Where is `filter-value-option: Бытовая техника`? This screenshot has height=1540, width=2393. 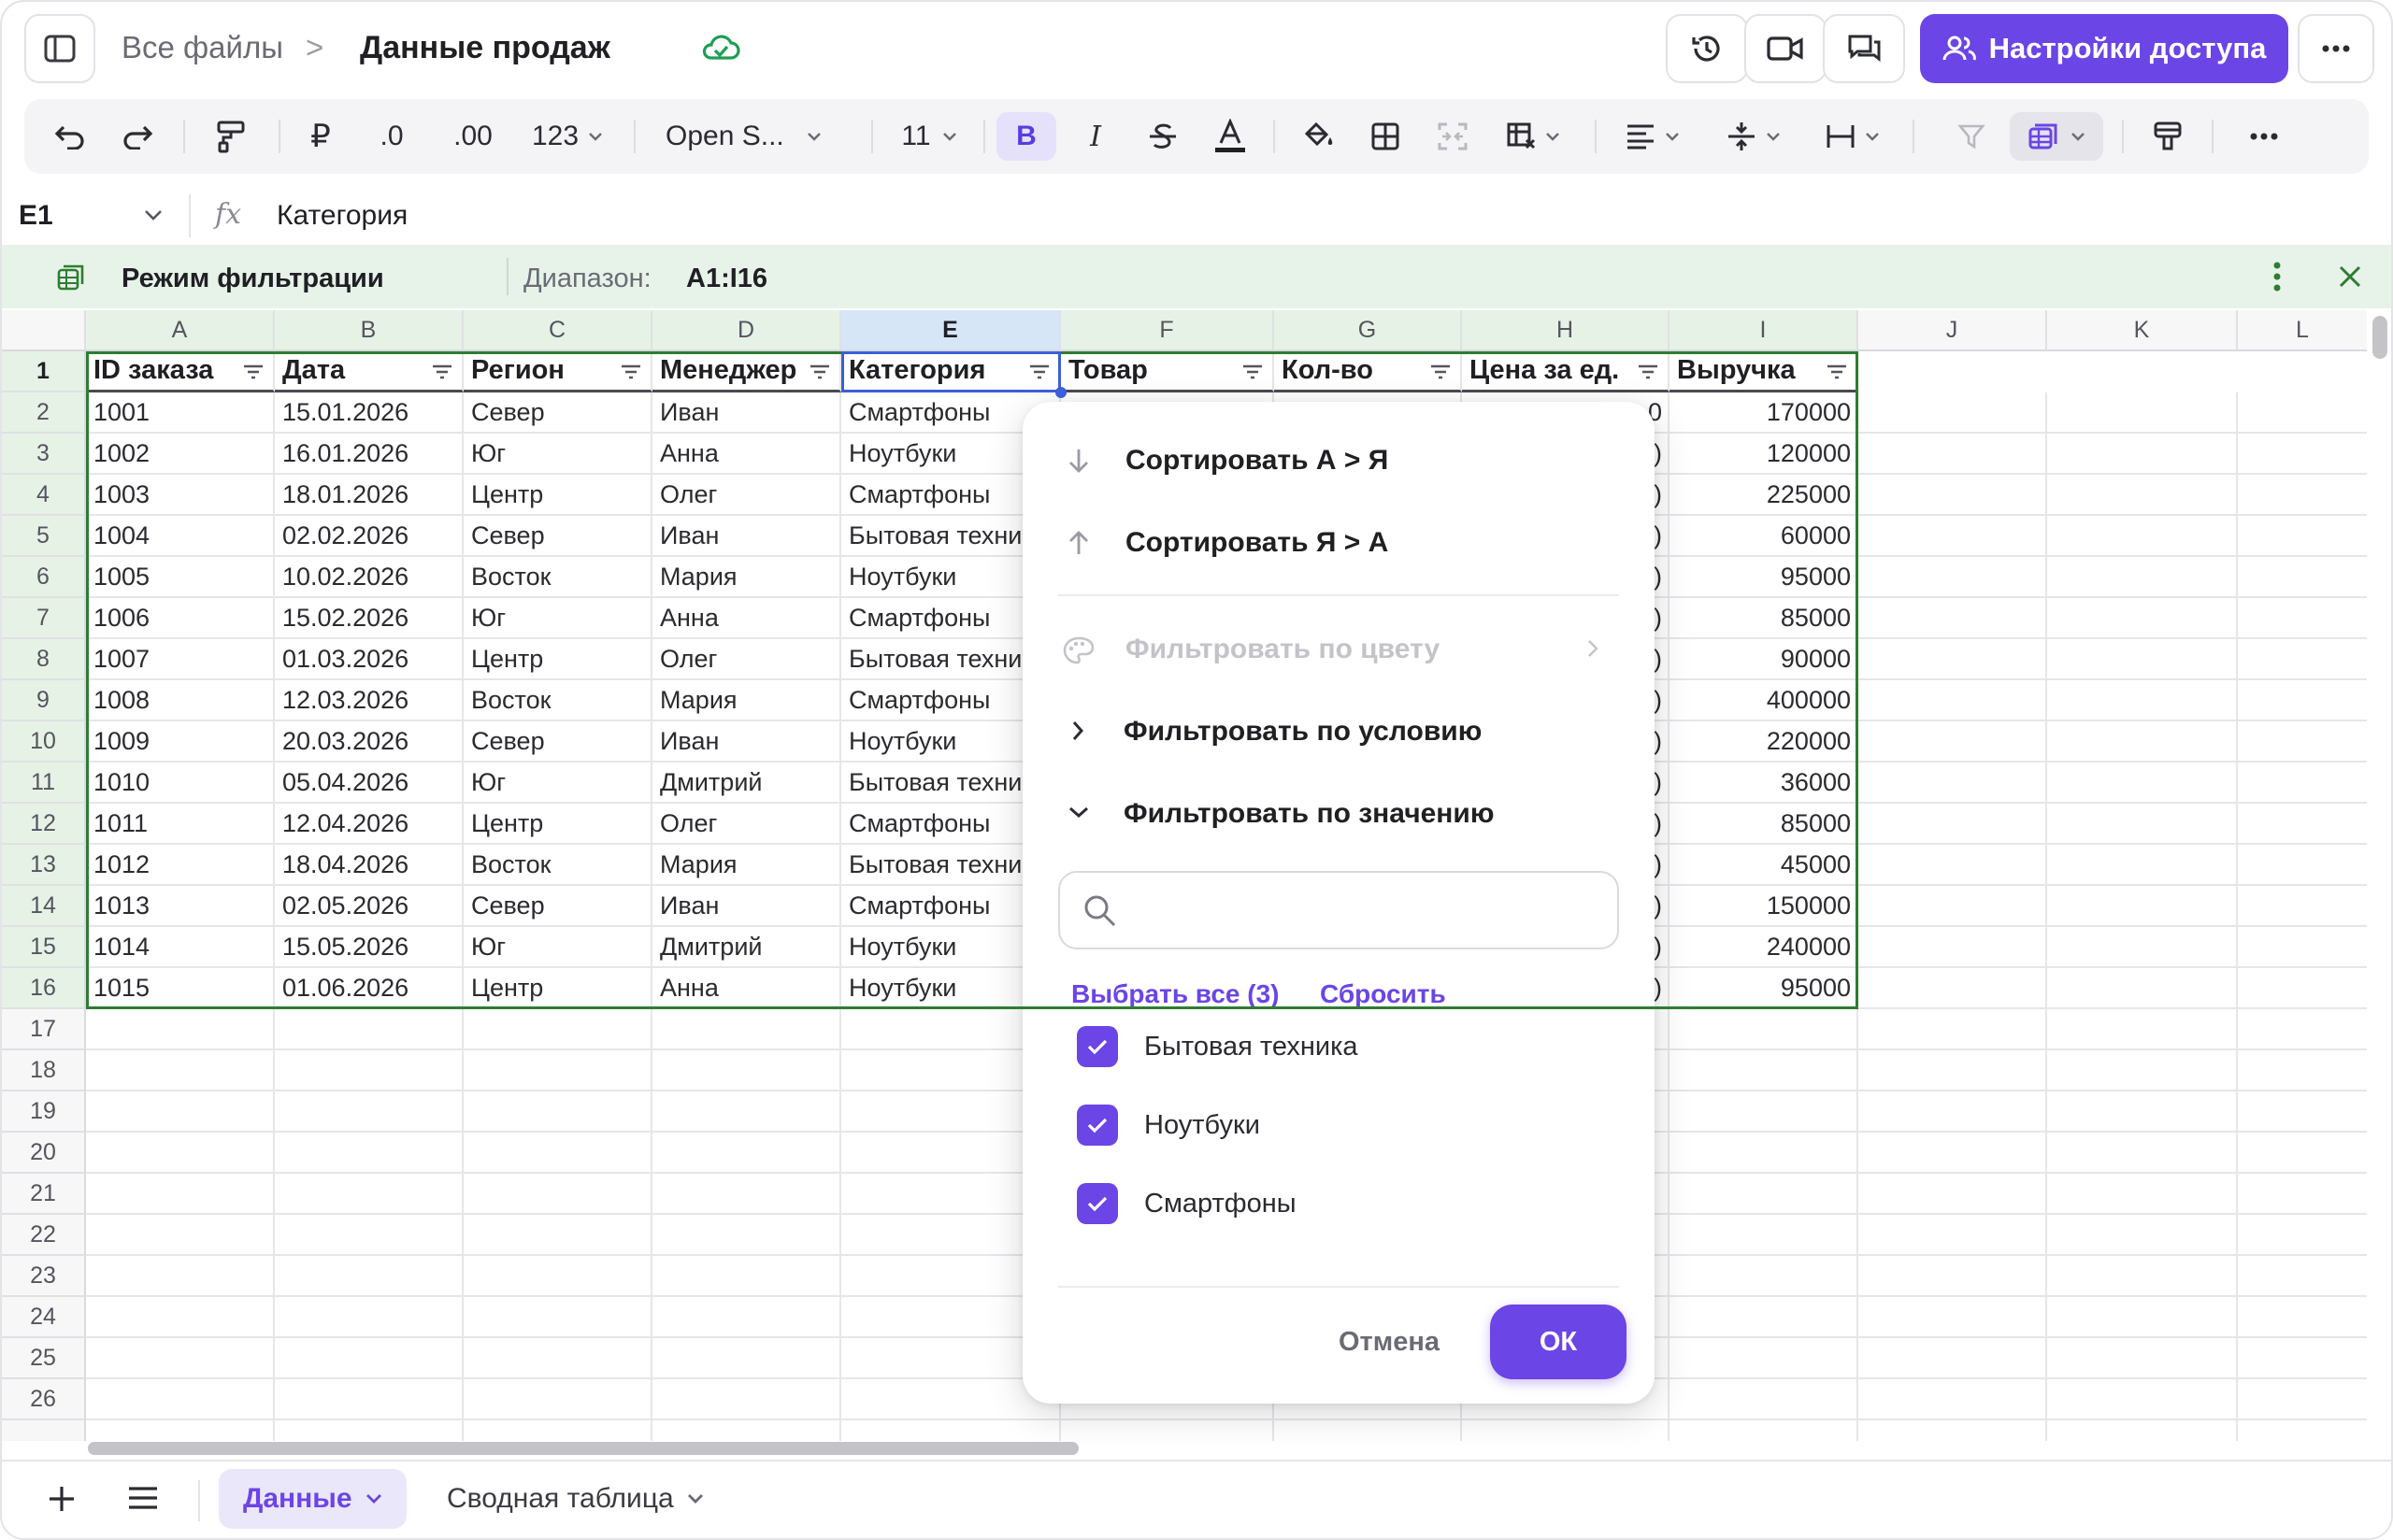 filter-value-option: Бытовая техника is located at coordinates (1338, 1046).